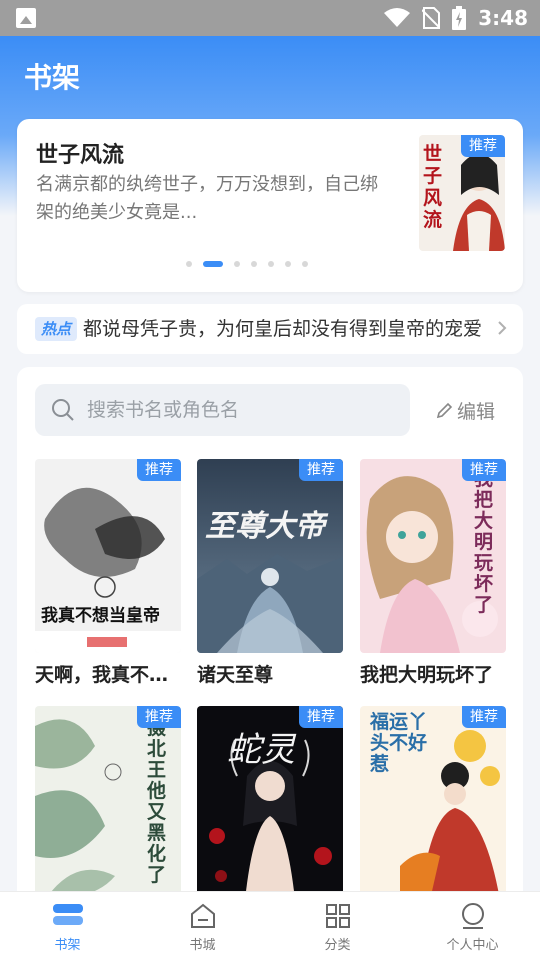 This screenshot has height=960, width=540. What do you see at coordinates (431, 18) in the screenshot?
I see `no-sim-icon` at bounding box center [431, 18].